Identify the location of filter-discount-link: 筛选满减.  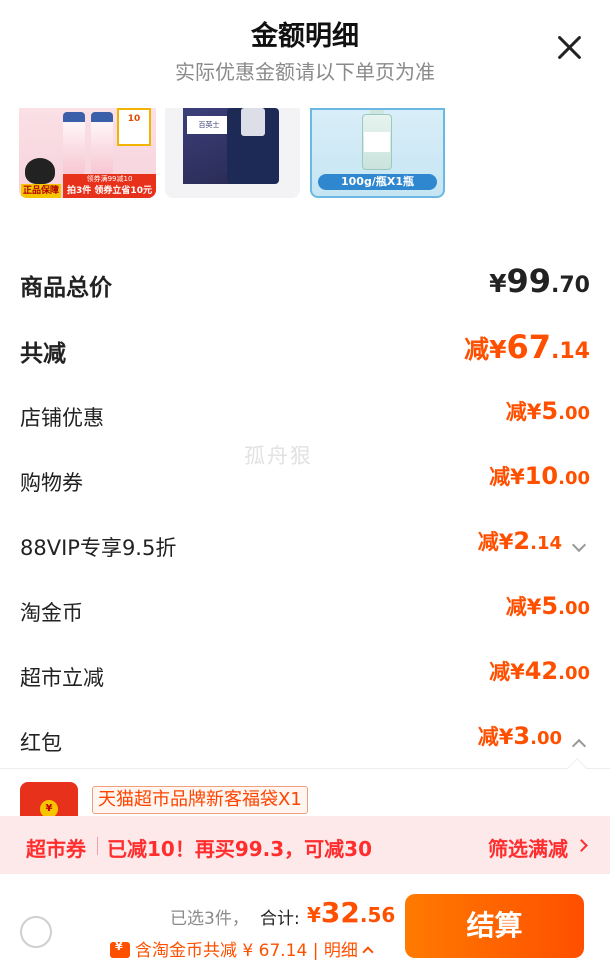
(528, 847).